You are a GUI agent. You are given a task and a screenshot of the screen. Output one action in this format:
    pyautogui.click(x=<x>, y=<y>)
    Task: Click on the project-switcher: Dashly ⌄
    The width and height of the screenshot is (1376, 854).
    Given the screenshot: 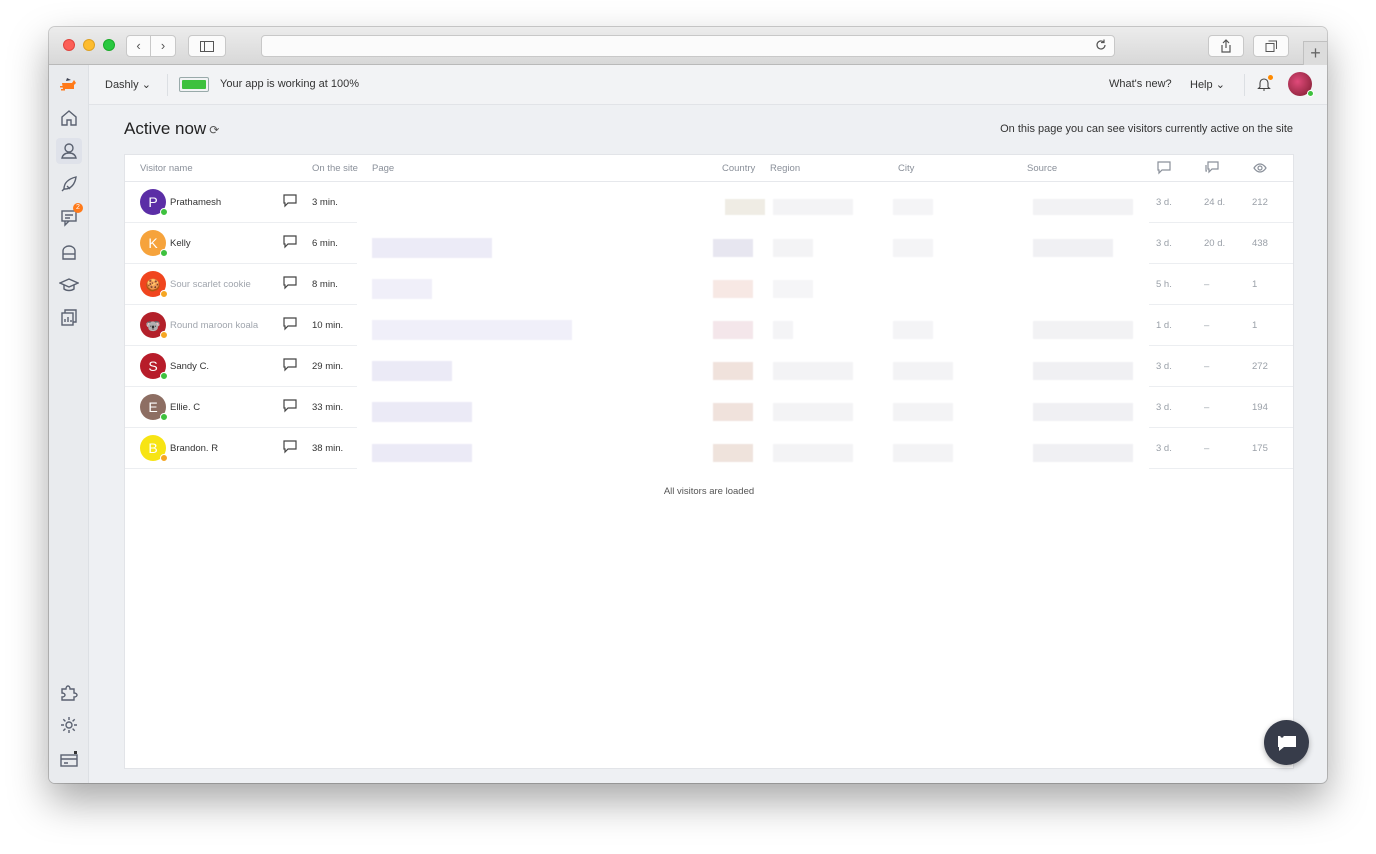 What is the action you would take?
    pyautogui.click(x=128, y=84)
    